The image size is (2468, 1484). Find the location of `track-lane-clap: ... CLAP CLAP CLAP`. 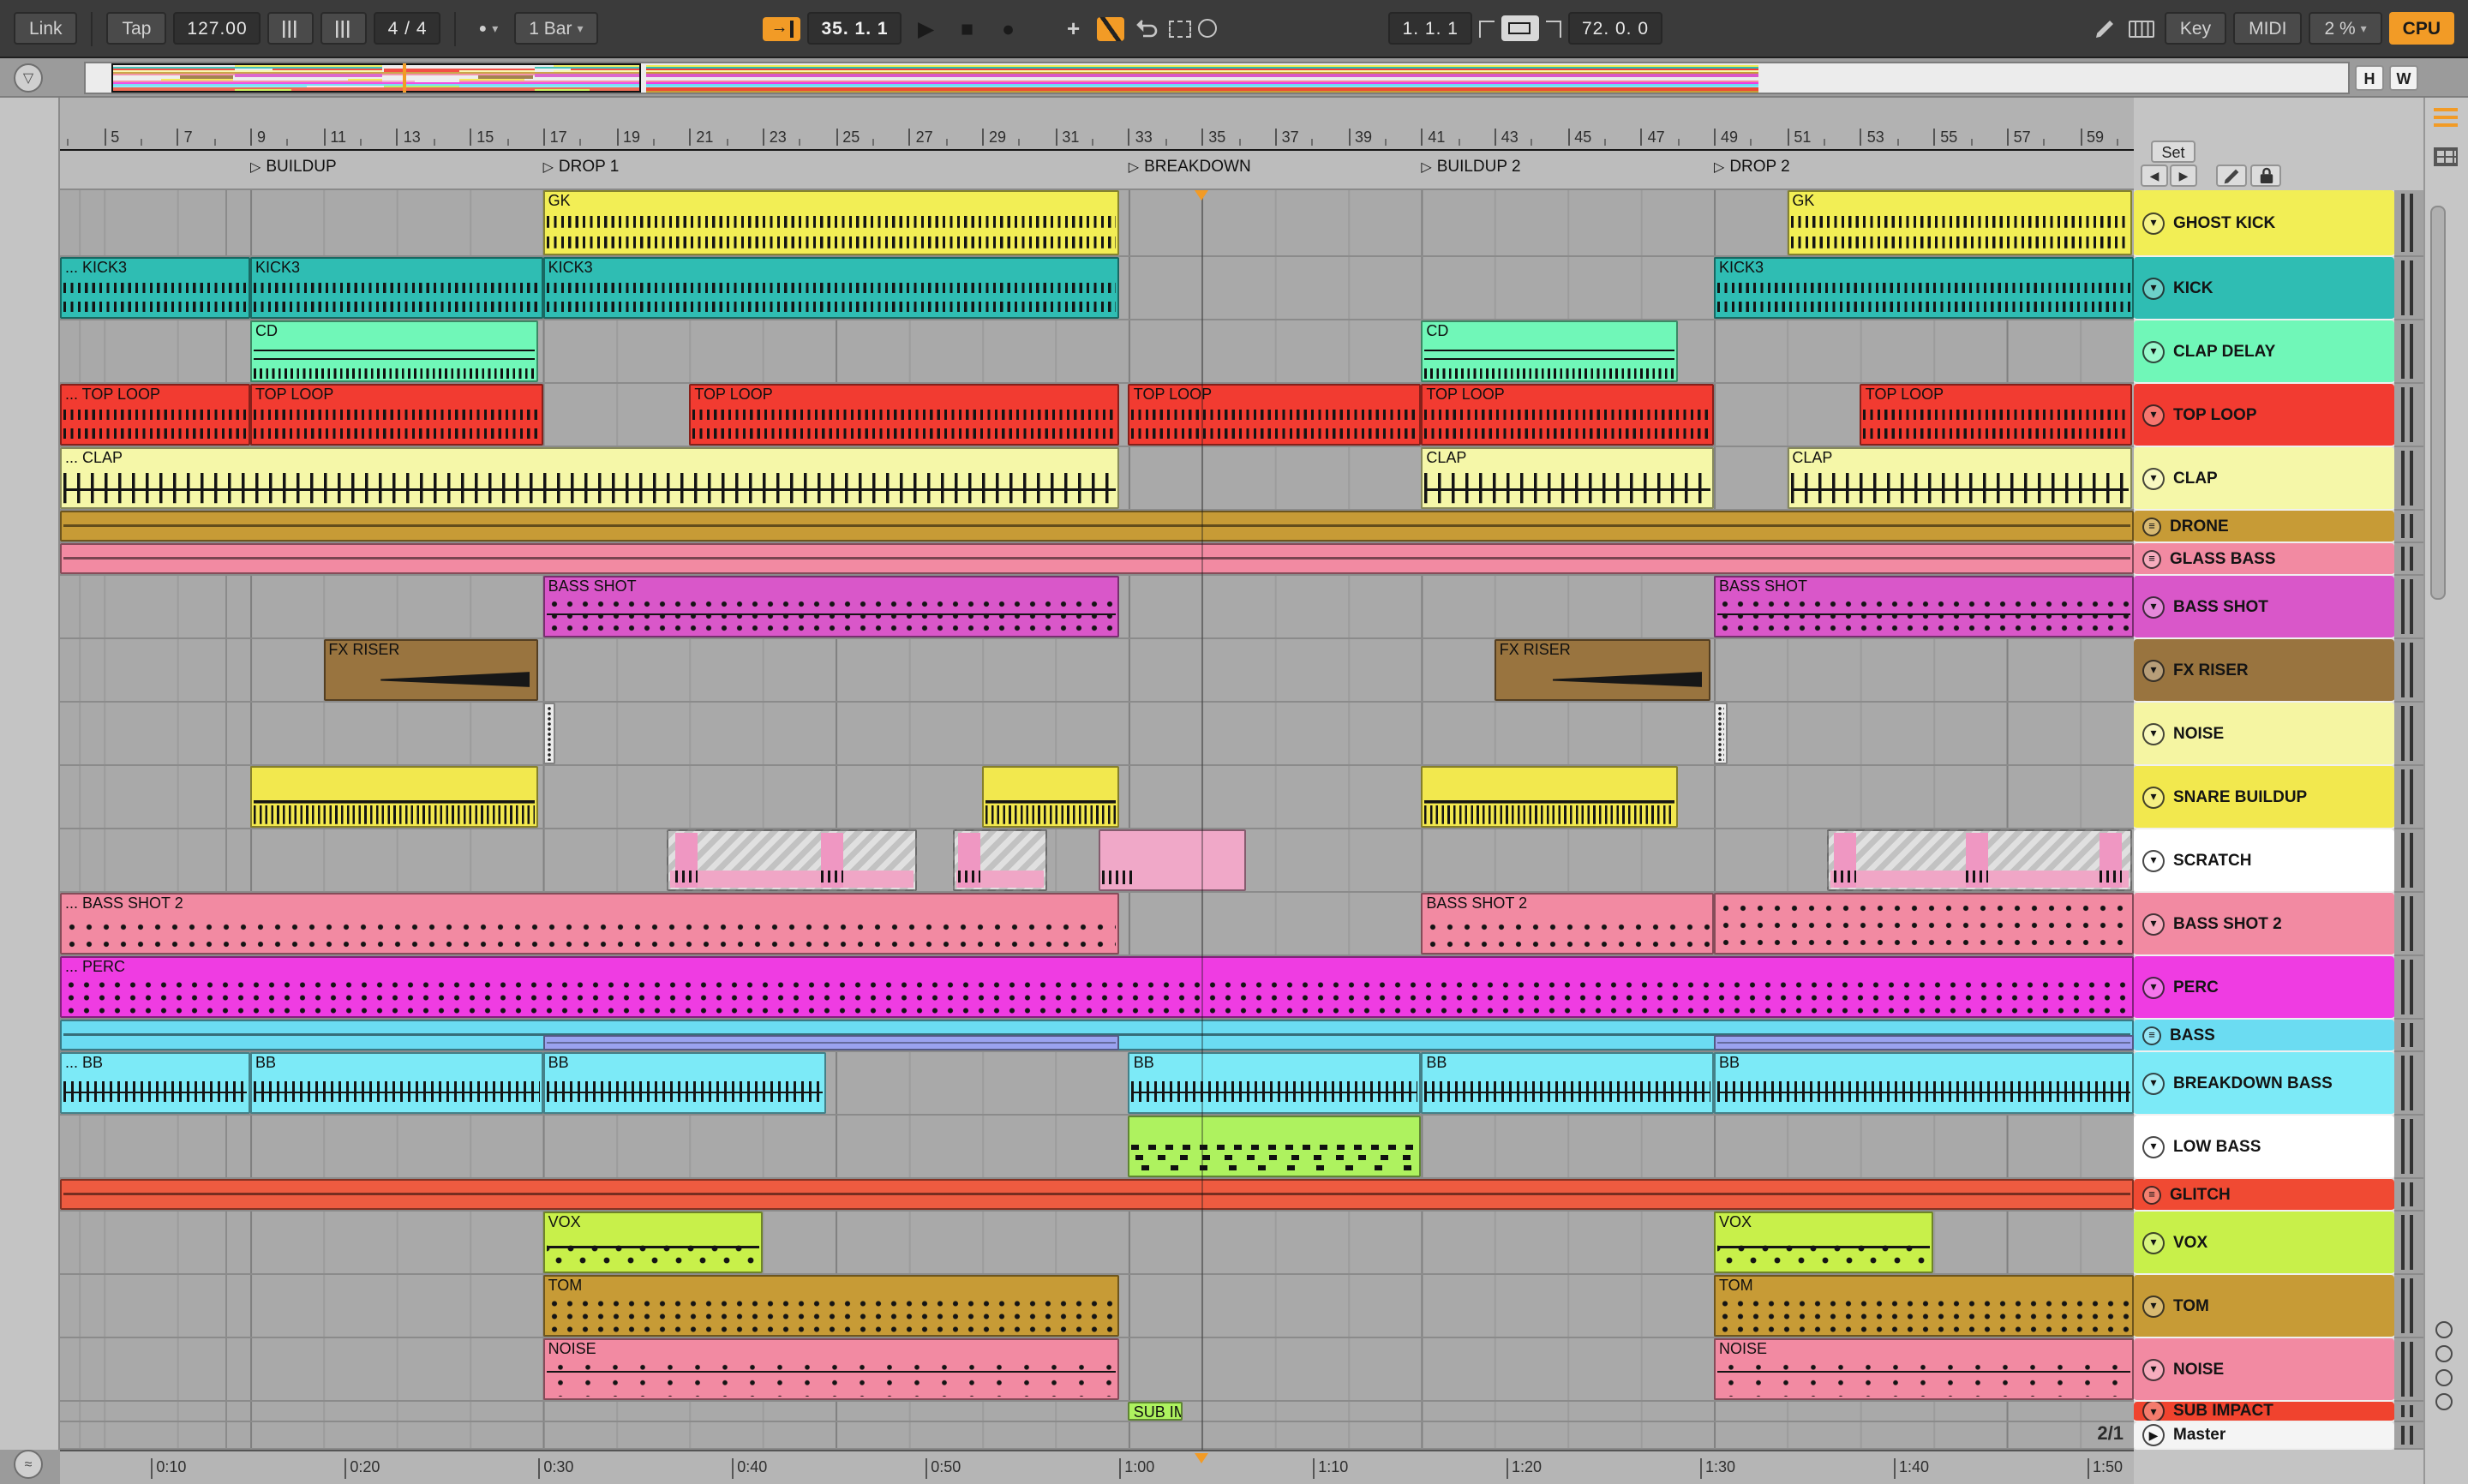

track-lane-clap: ... CLAP CLAP CLAP is located at coordinates (1097, 479).